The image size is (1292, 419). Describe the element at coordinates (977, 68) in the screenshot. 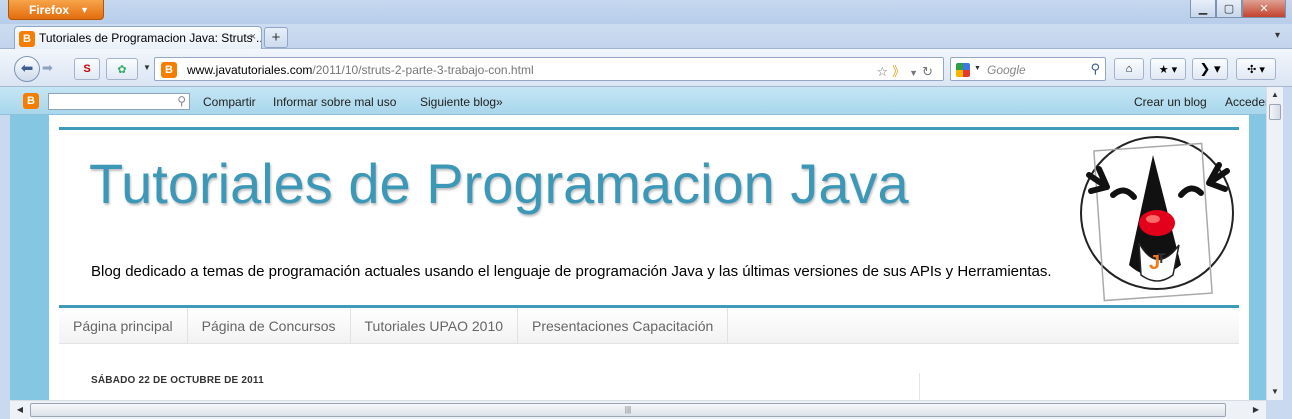

I see `search-engine-dropdown-icon: ▼` at that location.